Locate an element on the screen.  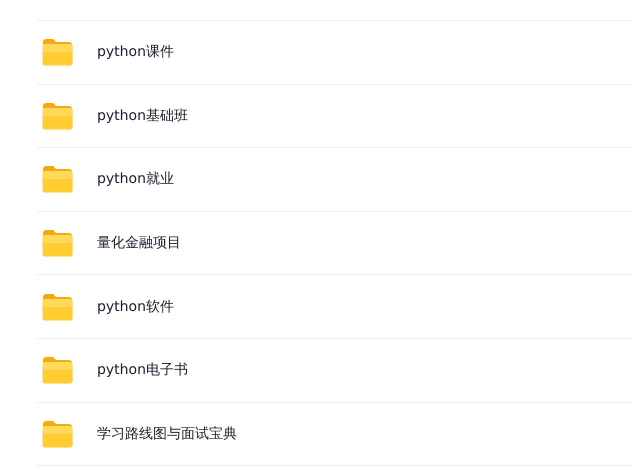
folder-name: python电子书 is located at coordinates (142, 370).